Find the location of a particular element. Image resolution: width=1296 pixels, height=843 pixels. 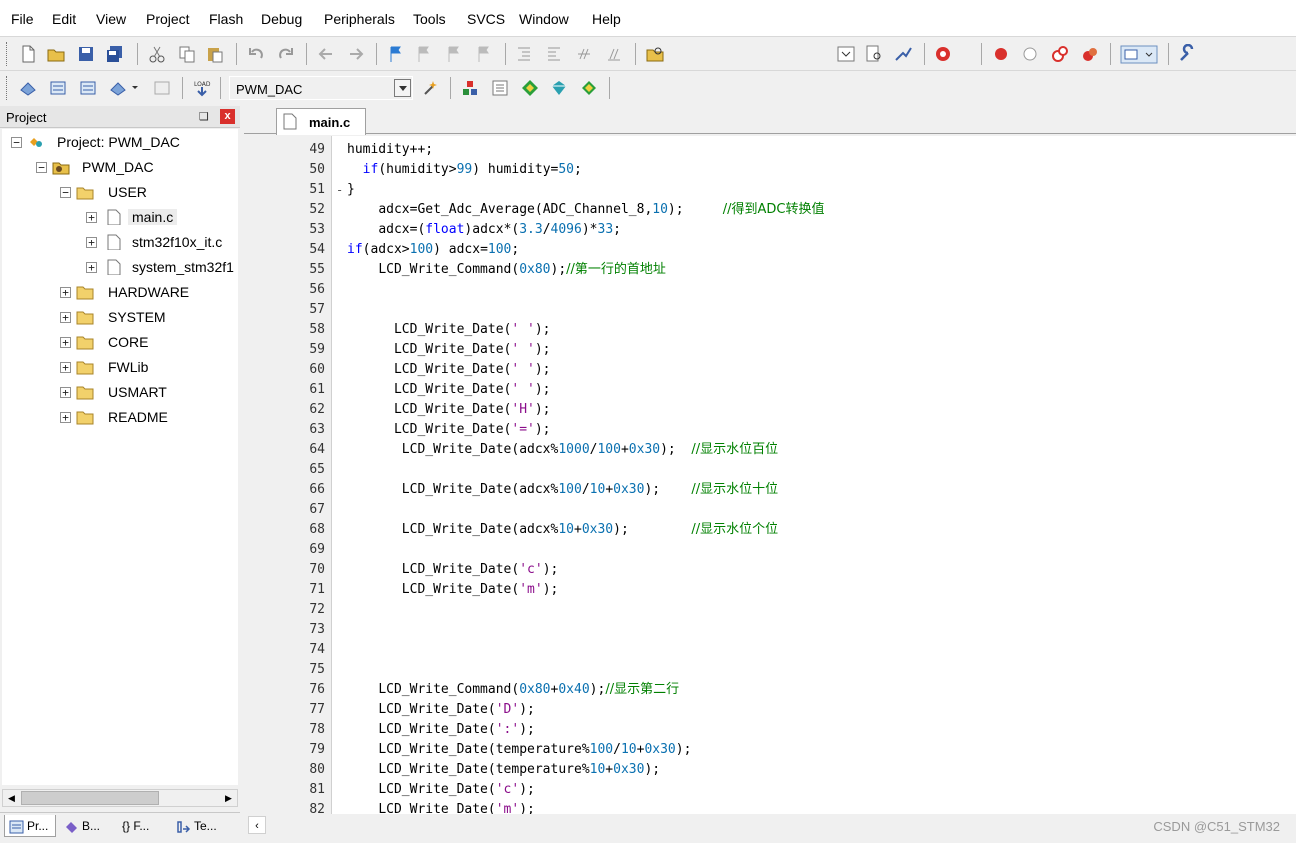

save-all-icon is located at coordinates (115, 54).